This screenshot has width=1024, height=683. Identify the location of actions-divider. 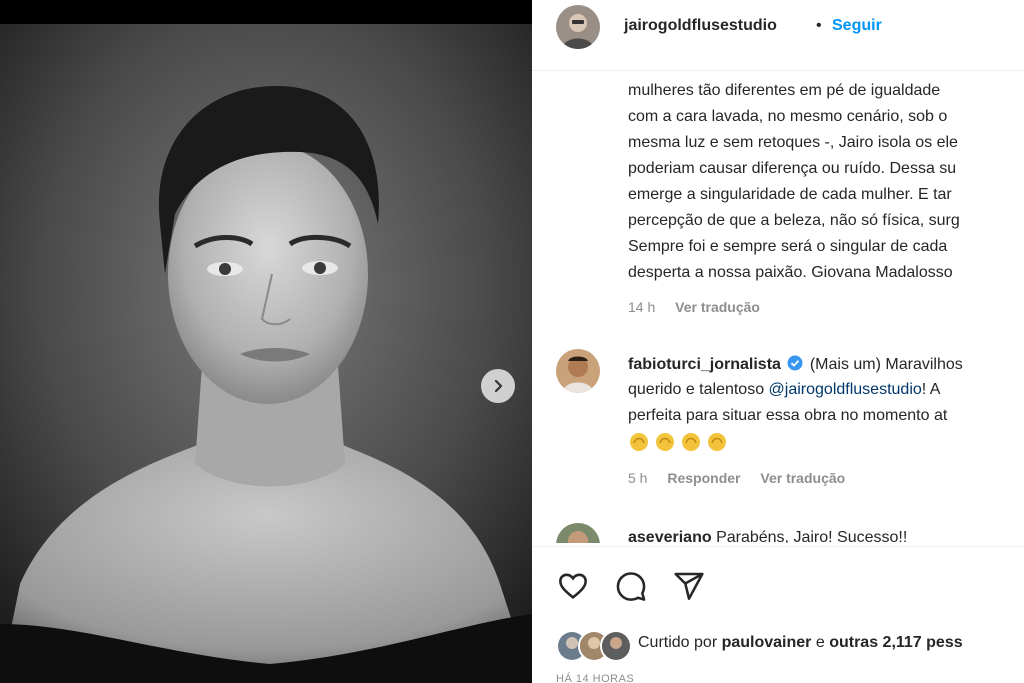
(778, 546).